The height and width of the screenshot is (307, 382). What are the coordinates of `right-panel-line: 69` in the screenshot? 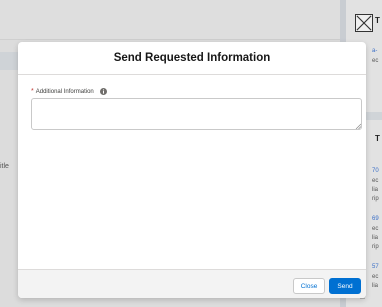 It's located at (375, 219).